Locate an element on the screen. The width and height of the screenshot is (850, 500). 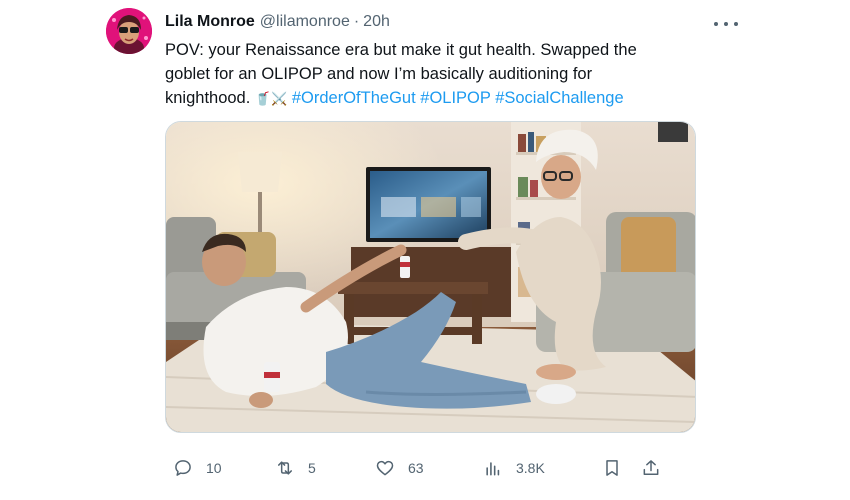
reply-count: 10 is located at coordinates (214, 468).